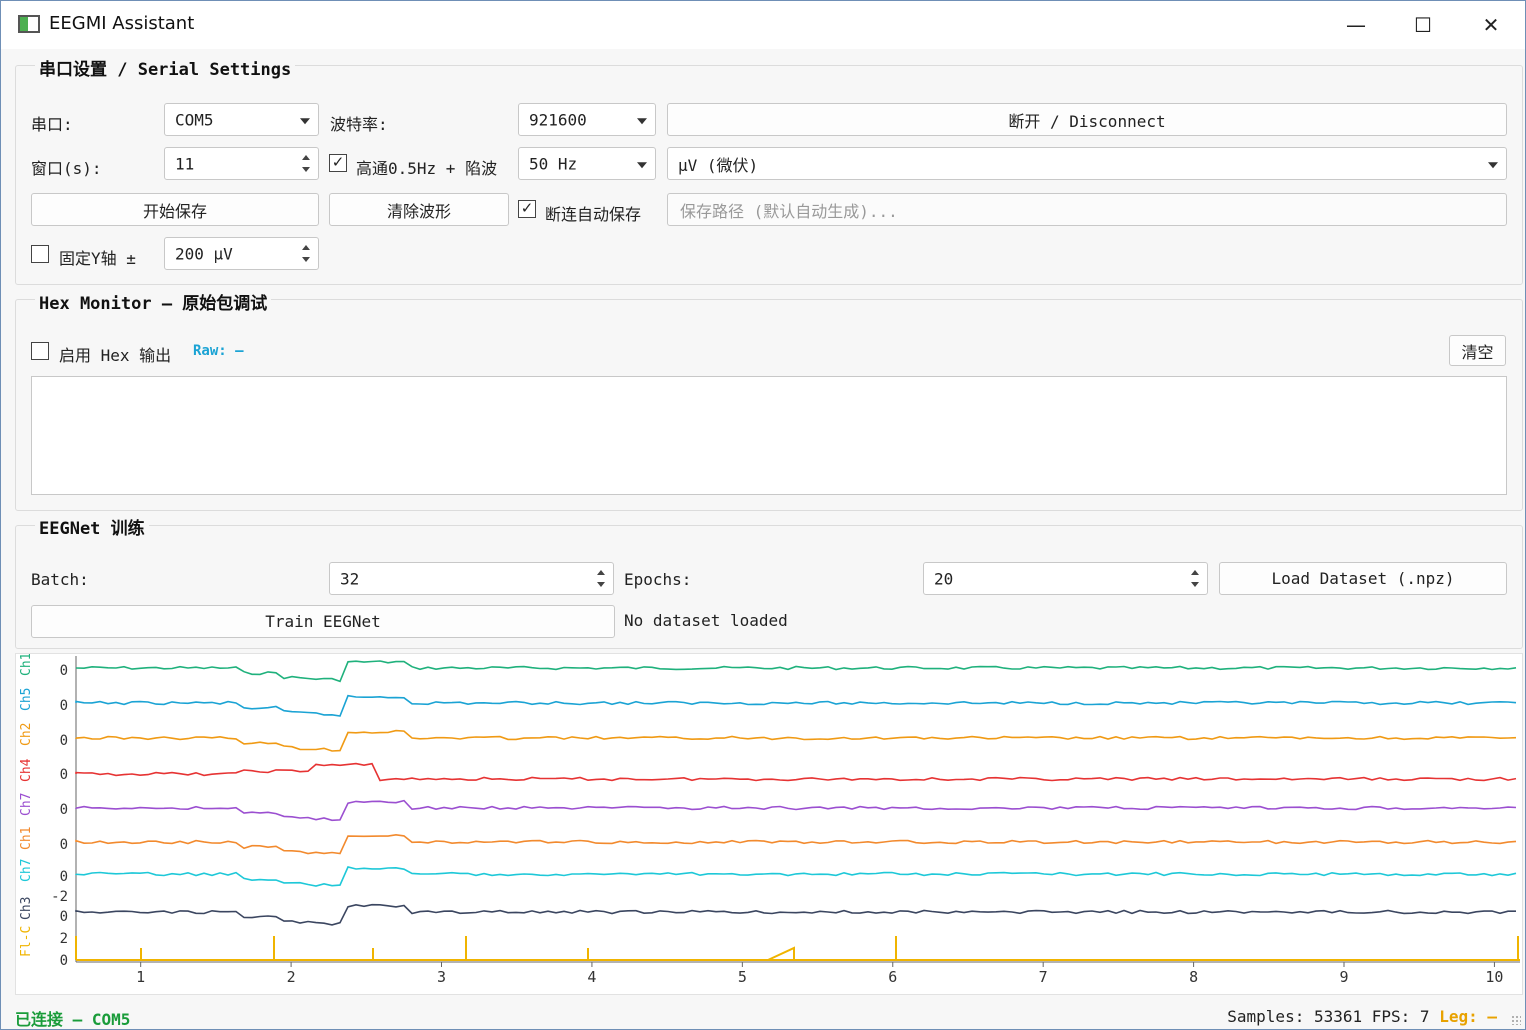 The width and height of the screenshot is (1526, 1030). What do you see at coordinates (763, 25) in the screenshot?
I see `title-bar: EEGMI Assistant — ☐ ✕` at bounding box center [763, 25].